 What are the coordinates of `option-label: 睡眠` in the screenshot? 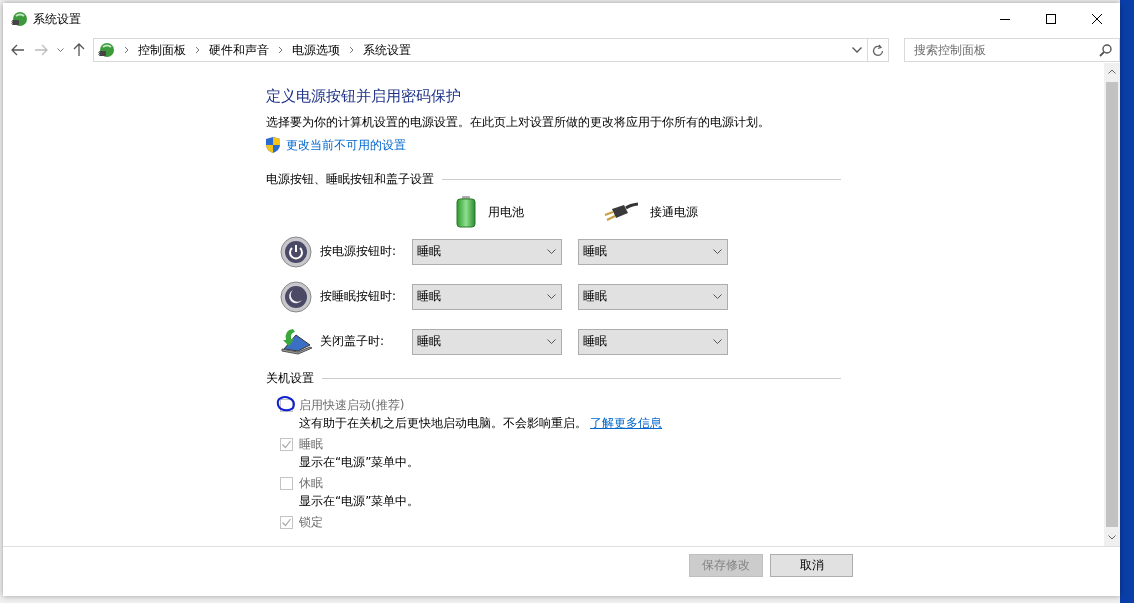 It's located at (311, 444).